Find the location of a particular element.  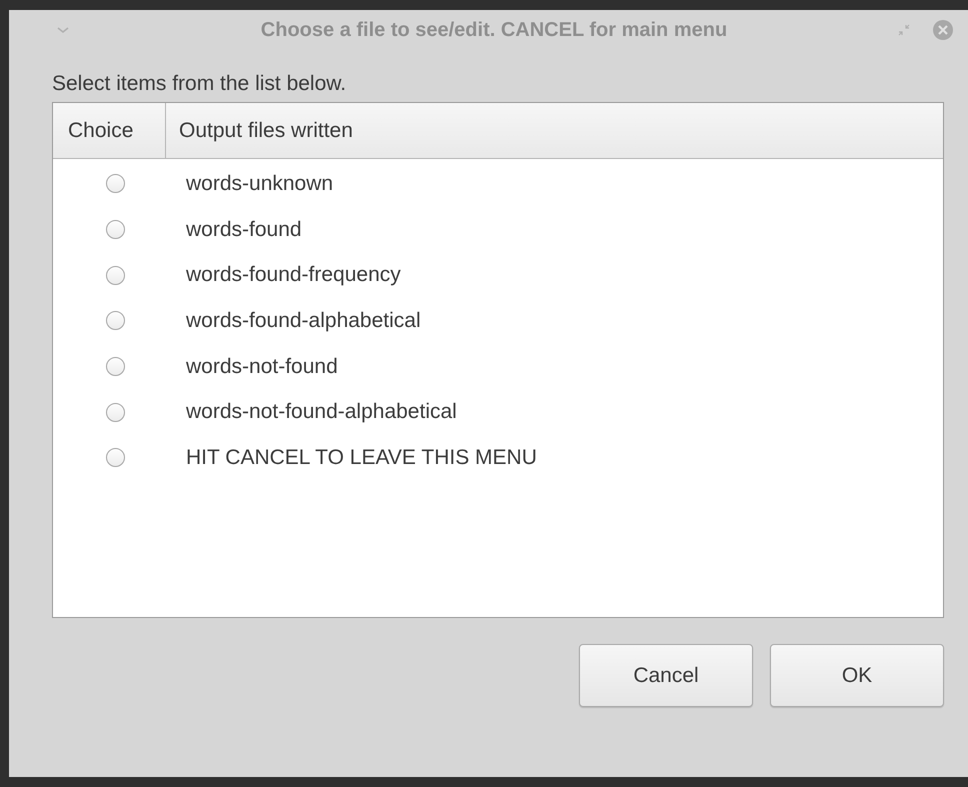

prompt-text: Select items from the list below. is located at coordinates (200, 84).